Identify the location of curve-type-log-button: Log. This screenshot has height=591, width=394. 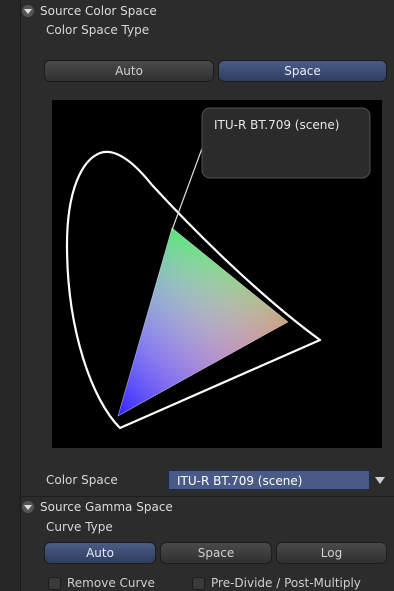
(331, 553).